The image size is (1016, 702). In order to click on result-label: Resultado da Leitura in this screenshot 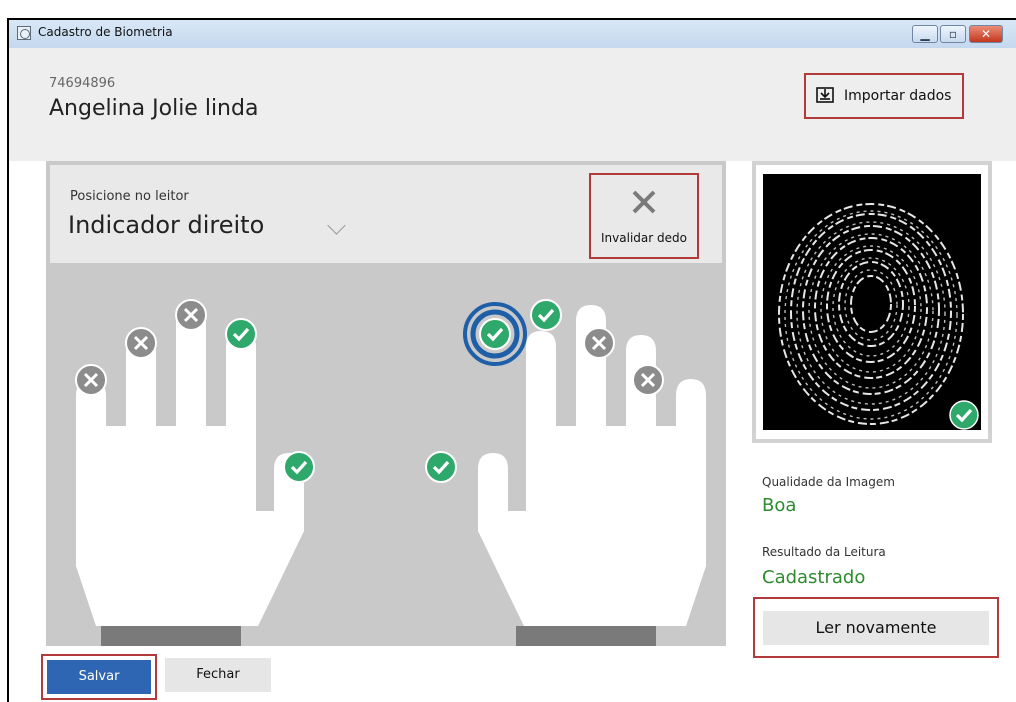, I will do `click(824, 552)`.